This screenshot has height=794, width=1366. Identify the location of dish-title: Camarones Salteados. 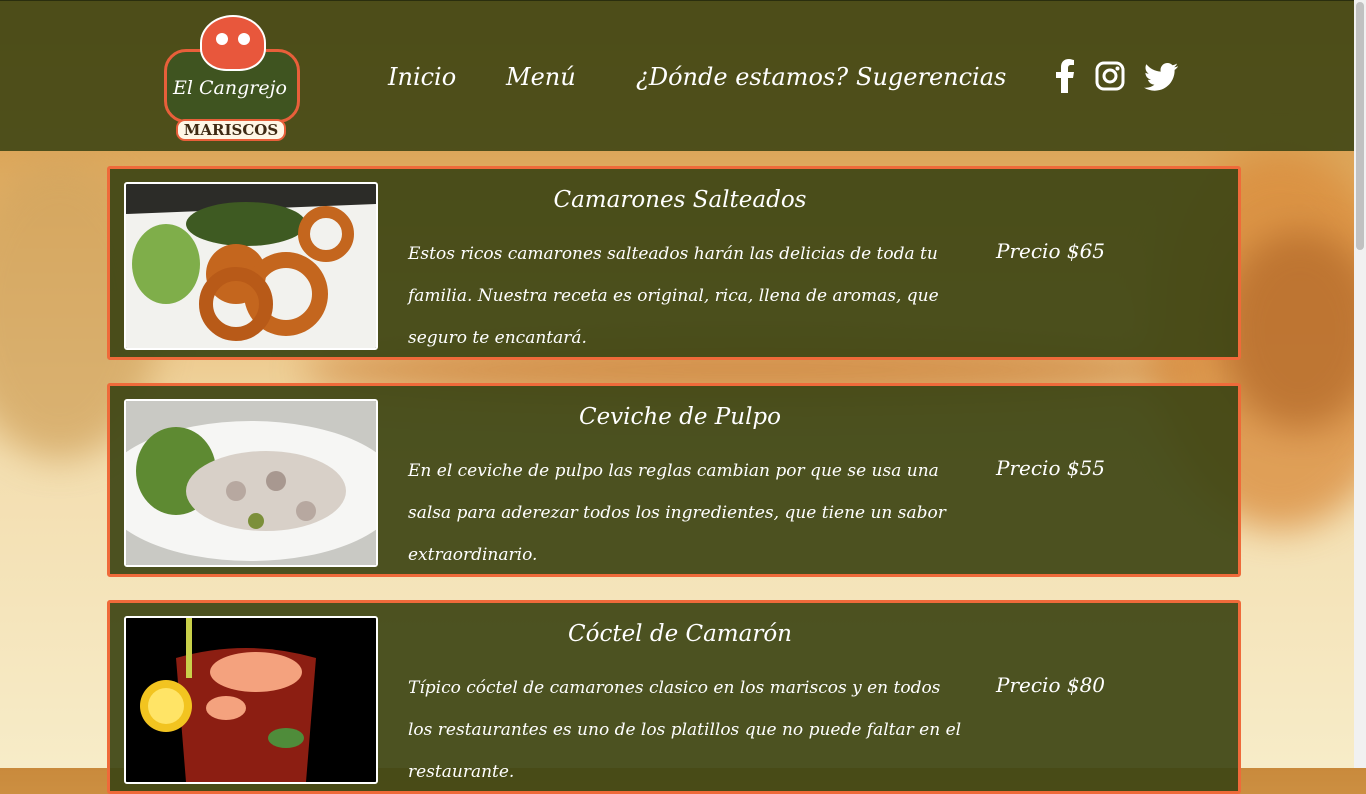
(680, 200).